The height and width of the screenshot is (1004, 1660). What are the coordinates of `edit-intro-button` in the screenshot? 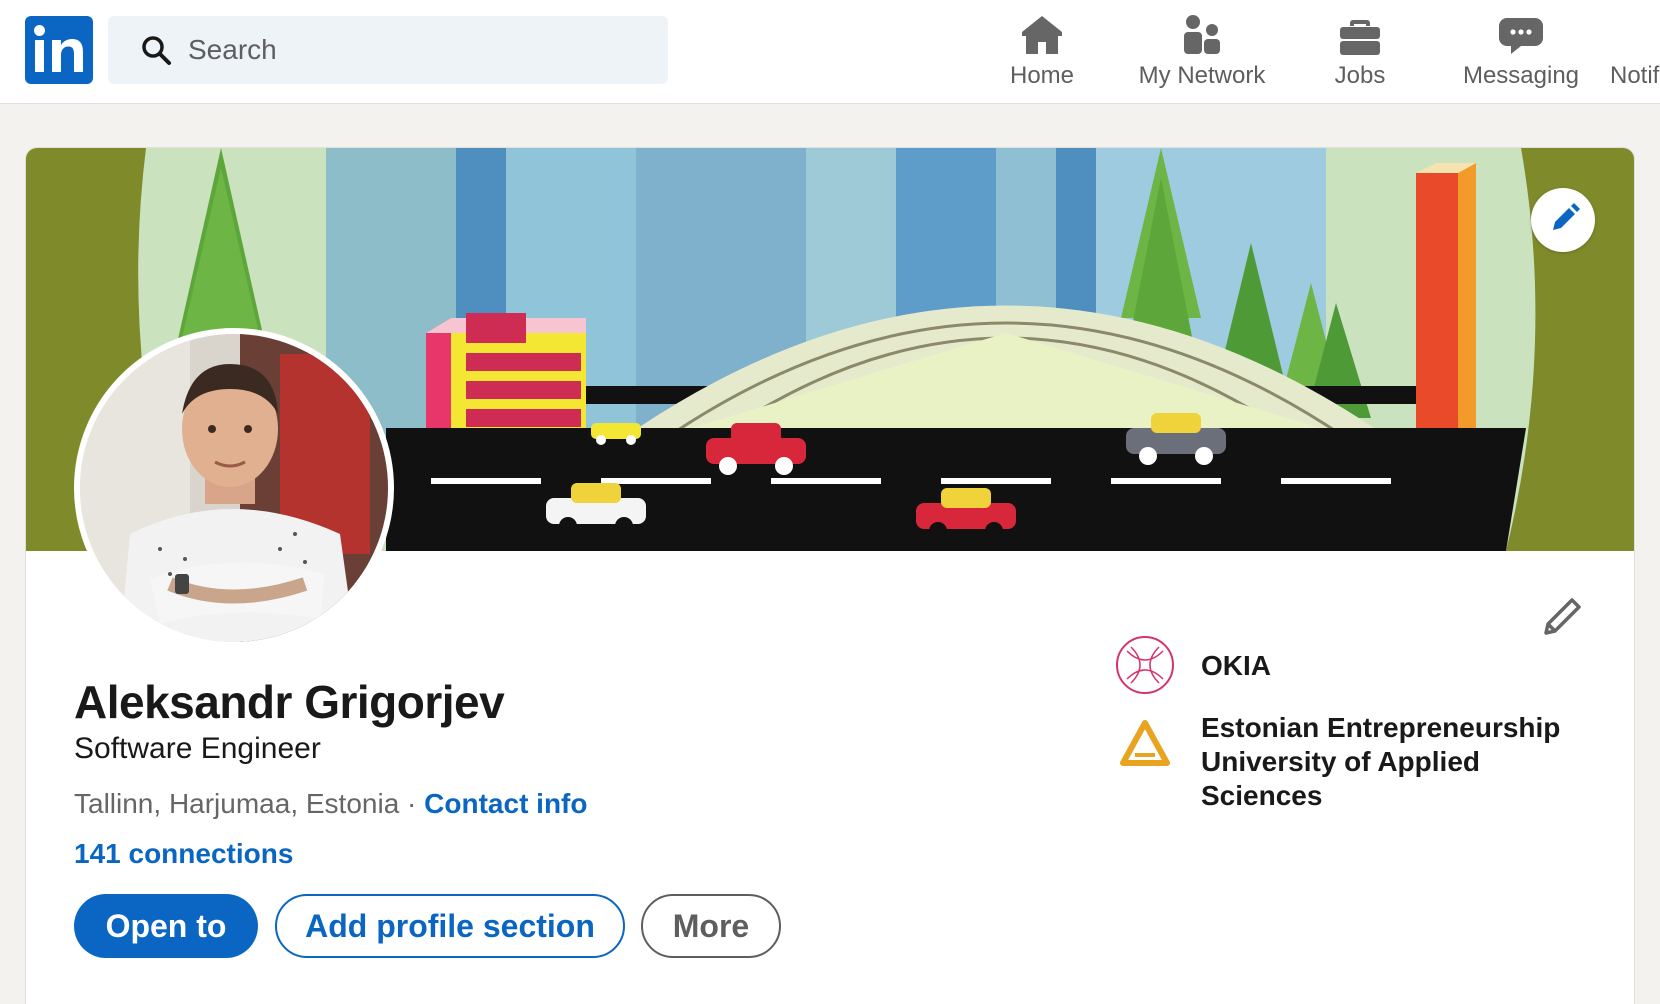 It's located at (1562, 617).